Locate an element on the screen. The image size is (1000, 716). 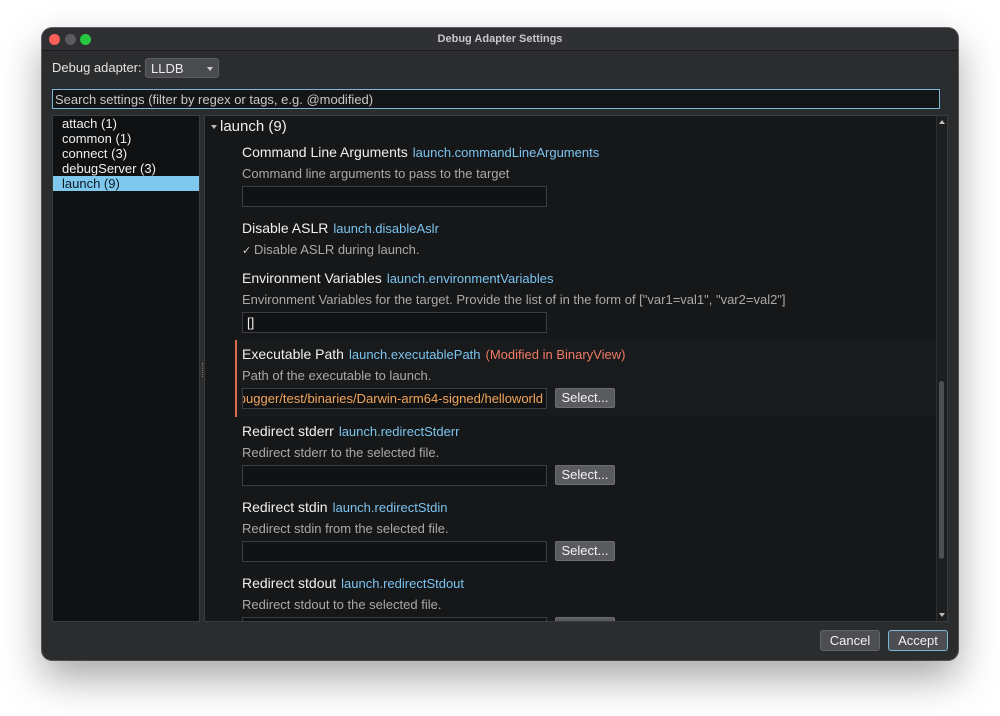
setting-key: launch.redirectStdin is located at coordinates (390, 507).